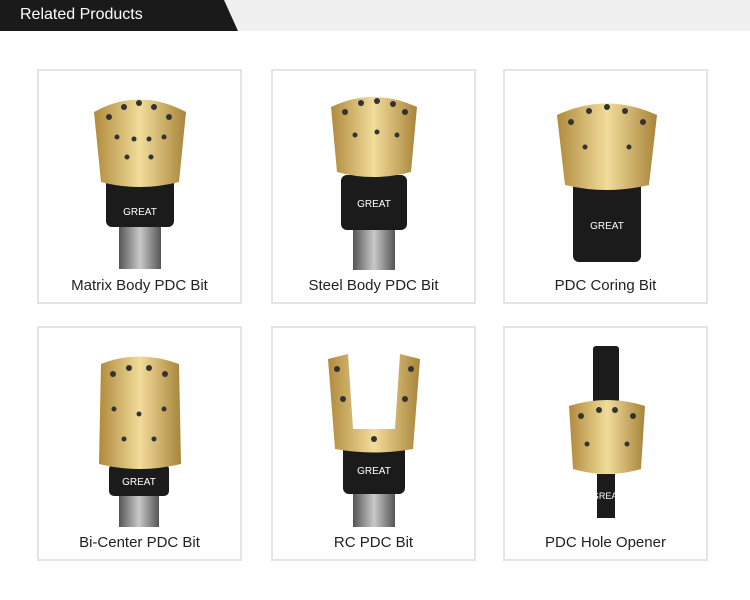  What do you see at coordinates (605, 285) in the screenshot?
I see `product-label: PDC Coring Bit` at bounding box center [605, 285].